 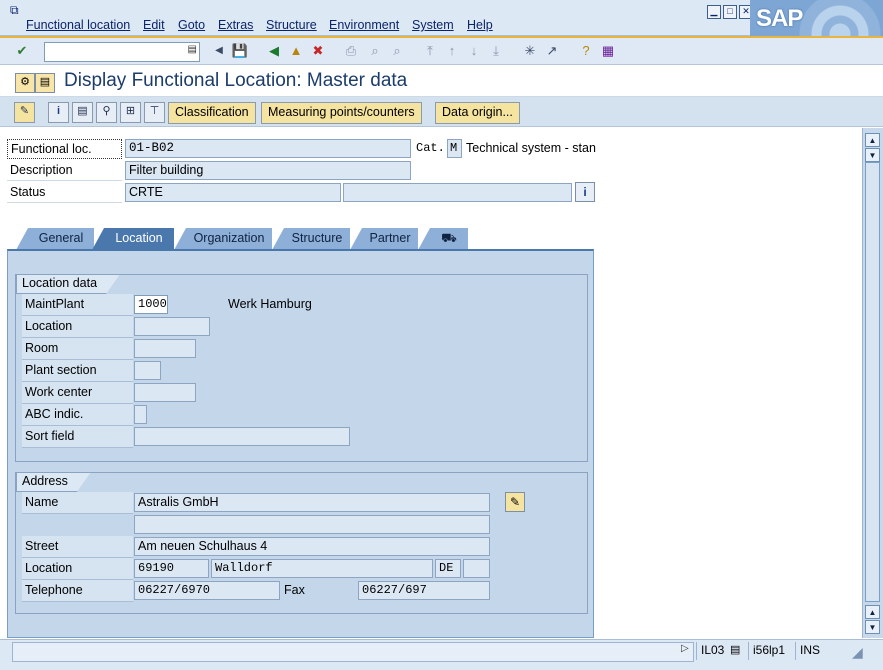 What do you see at coordinates (130, 112) in the screenshot?
I see `structure-list-icon: ⊞` at bounding box center [130, 112].